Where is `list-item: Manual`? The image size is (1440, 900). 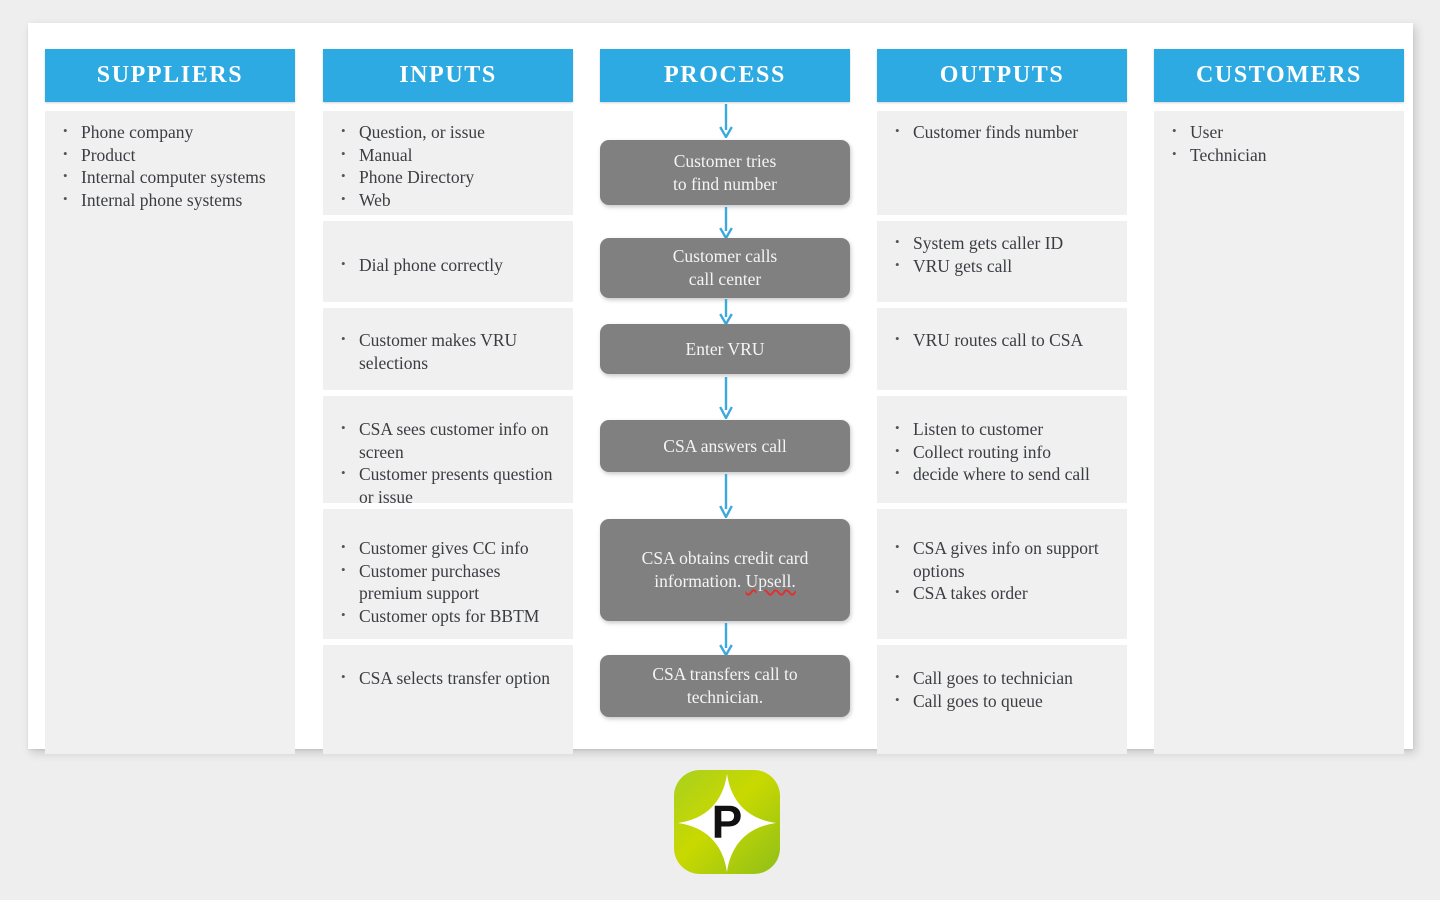 list-item: Manual is located at coordinates (451, 155).